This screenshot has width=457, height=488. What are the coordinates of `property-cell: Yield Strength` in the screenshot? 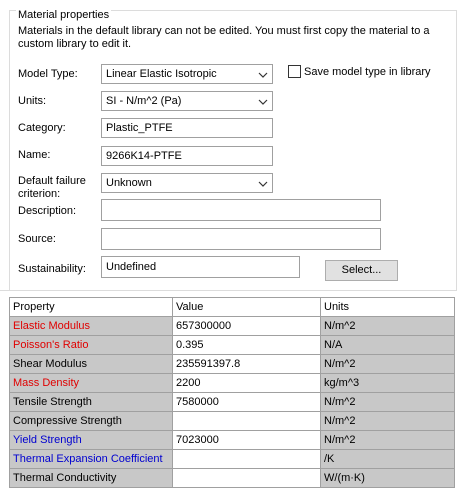 It's located at (91, 440).